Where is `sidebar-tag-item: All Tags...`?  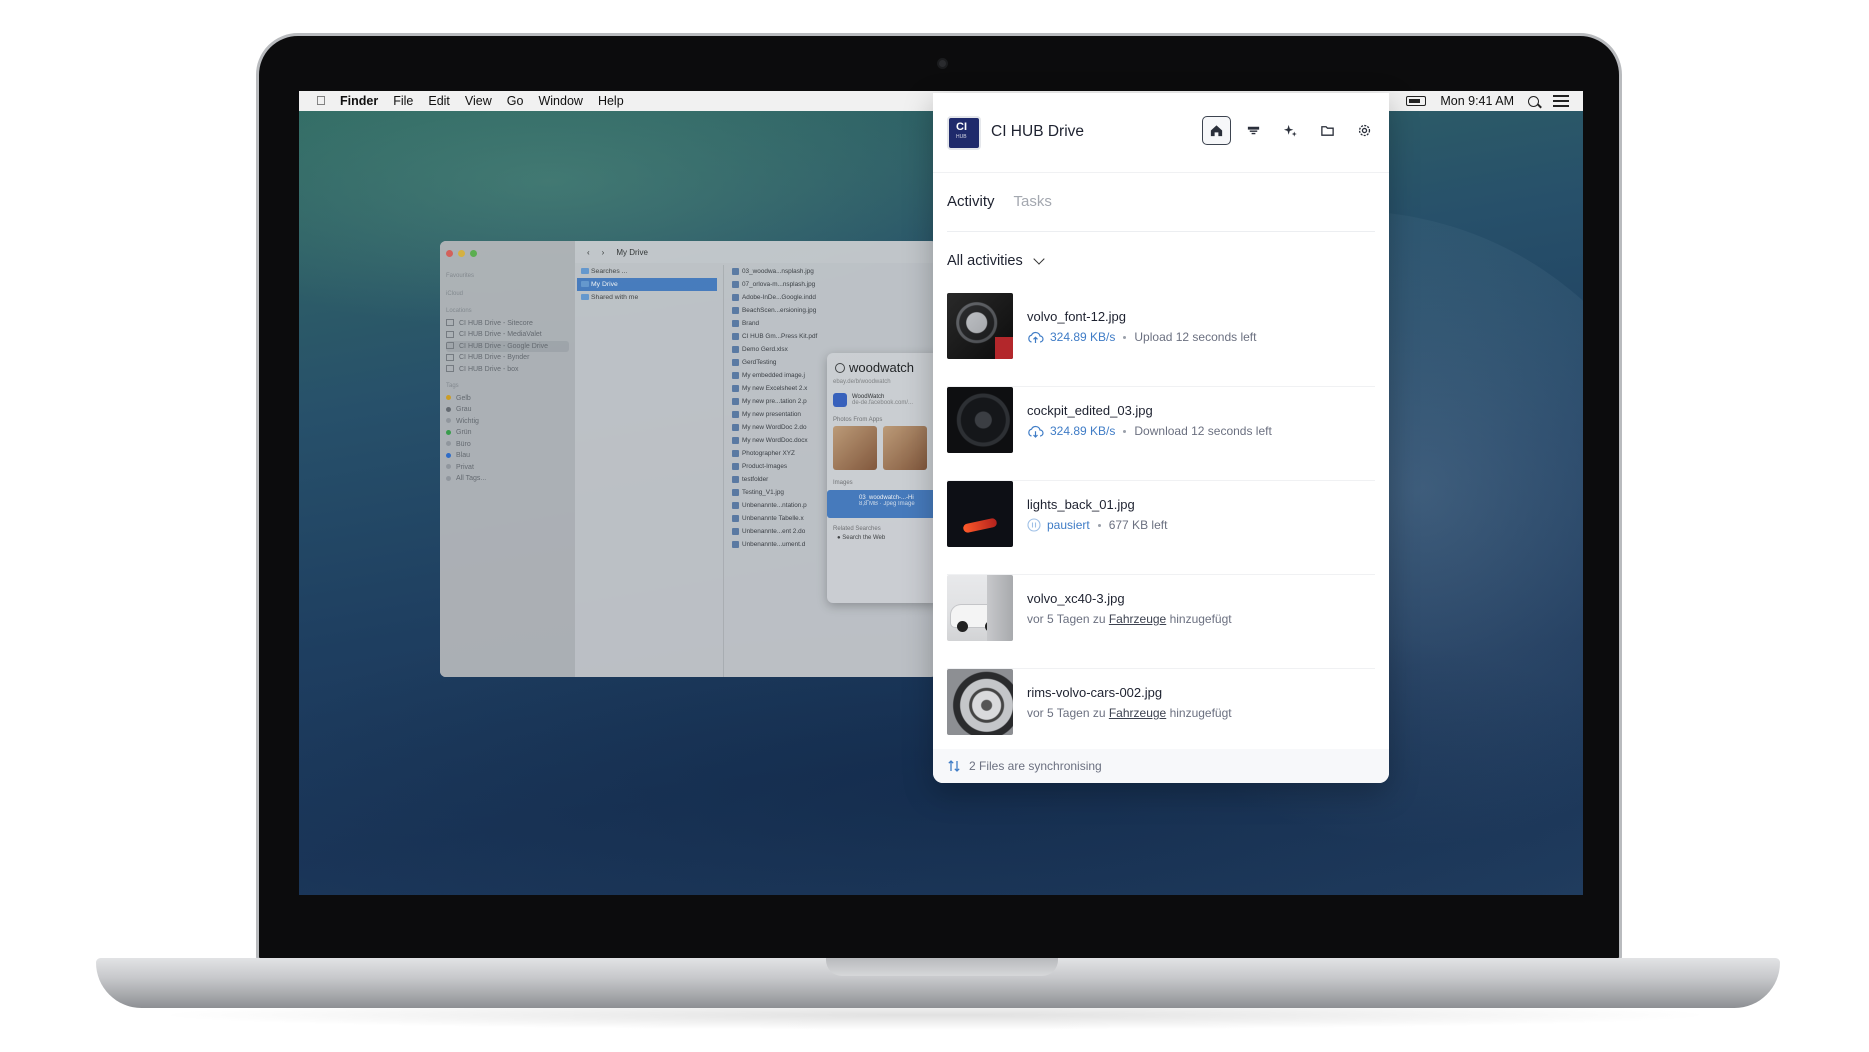
sidebar-tag-item: All Tags... is located at coordinates (507, 479).